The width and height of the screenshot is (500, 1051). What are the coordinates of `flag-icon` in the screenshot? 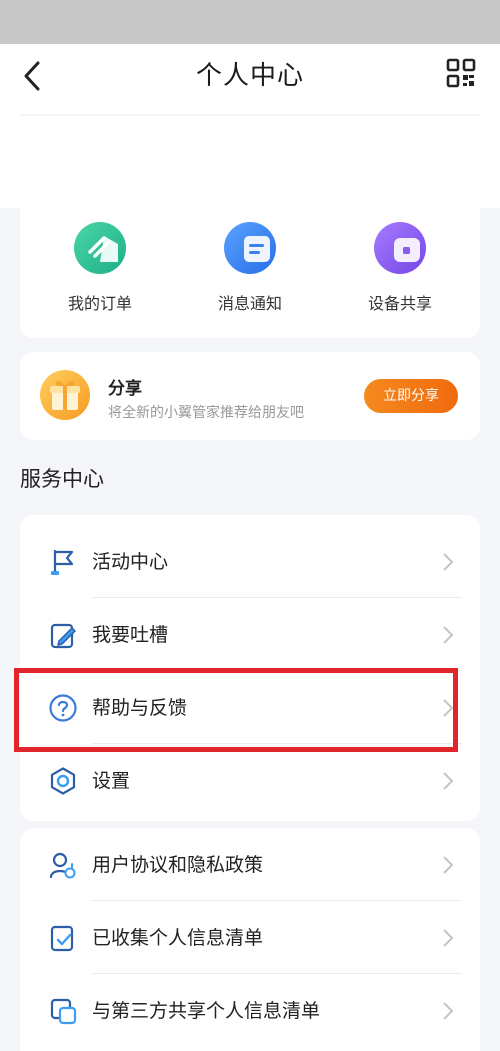 It's located at (62, 562).